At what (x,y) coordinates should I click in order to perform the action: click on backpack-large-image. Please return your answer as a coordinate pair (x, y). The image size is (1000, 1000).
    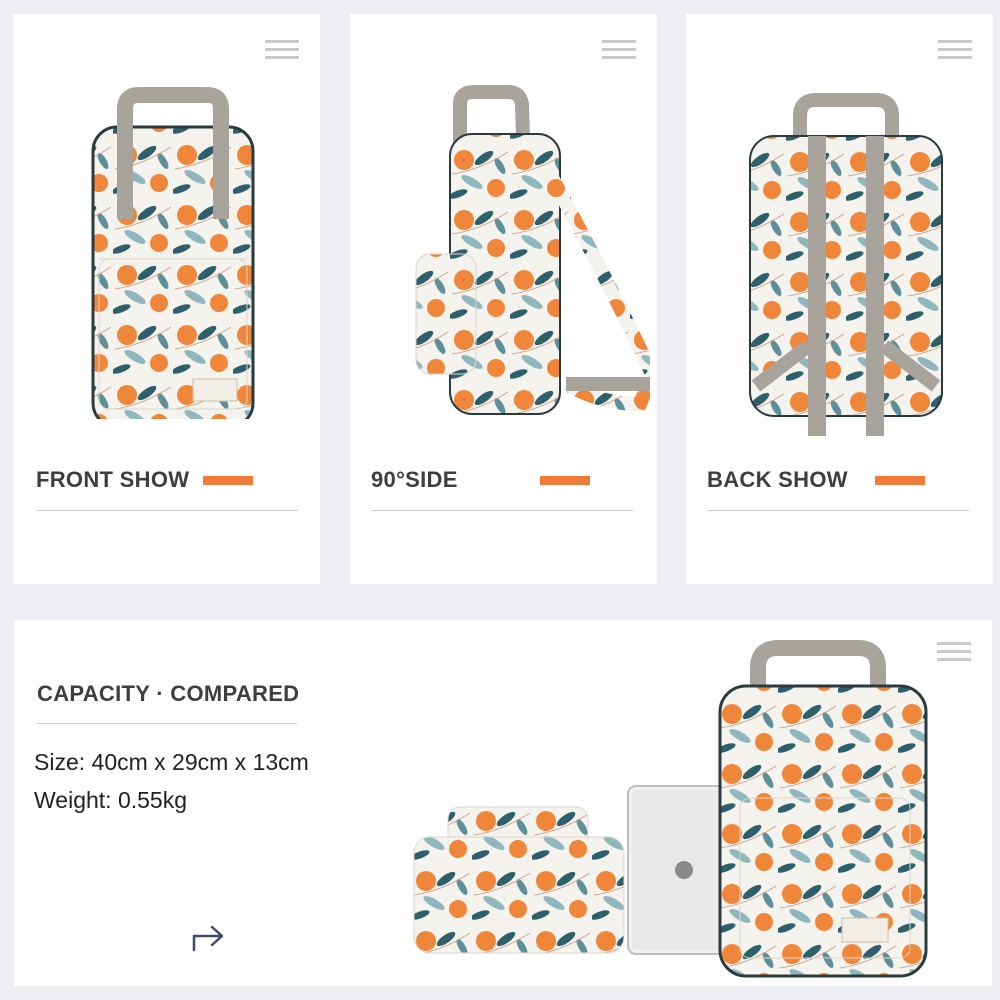
    Looking at the image, I should click on (823, 809).